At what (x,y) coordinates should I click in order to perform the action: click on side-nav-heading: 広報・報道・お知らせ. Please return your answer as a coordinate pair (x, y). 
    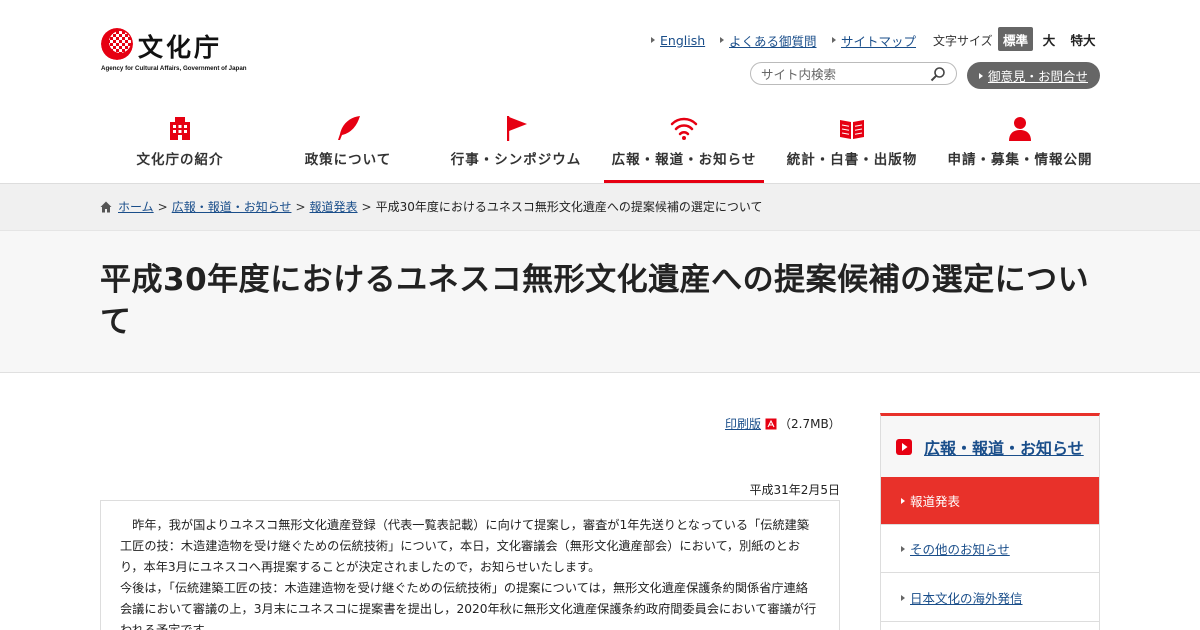
    Looking at the image, I should click on (990, 446).